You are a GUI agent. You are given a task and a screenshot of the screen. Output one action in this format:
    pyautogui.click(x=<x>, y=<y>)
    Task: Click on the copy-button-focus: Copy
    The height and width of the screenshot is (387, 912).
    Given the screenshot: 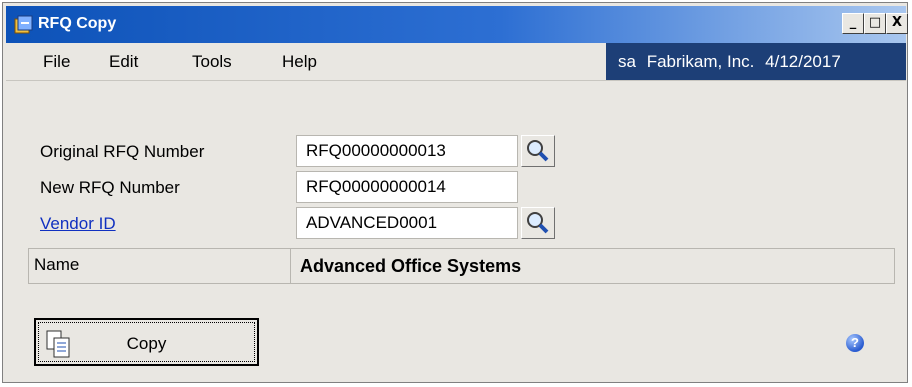 What is the action you would take?
    pyautogui.click(x=146, y=342)
    